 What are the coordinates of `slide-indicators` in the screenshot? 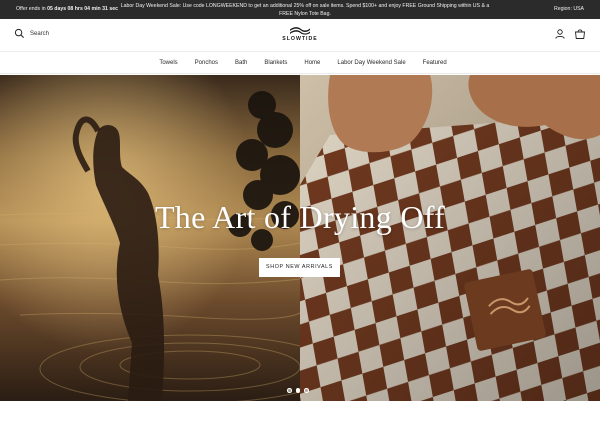 It's located at (298, 390).